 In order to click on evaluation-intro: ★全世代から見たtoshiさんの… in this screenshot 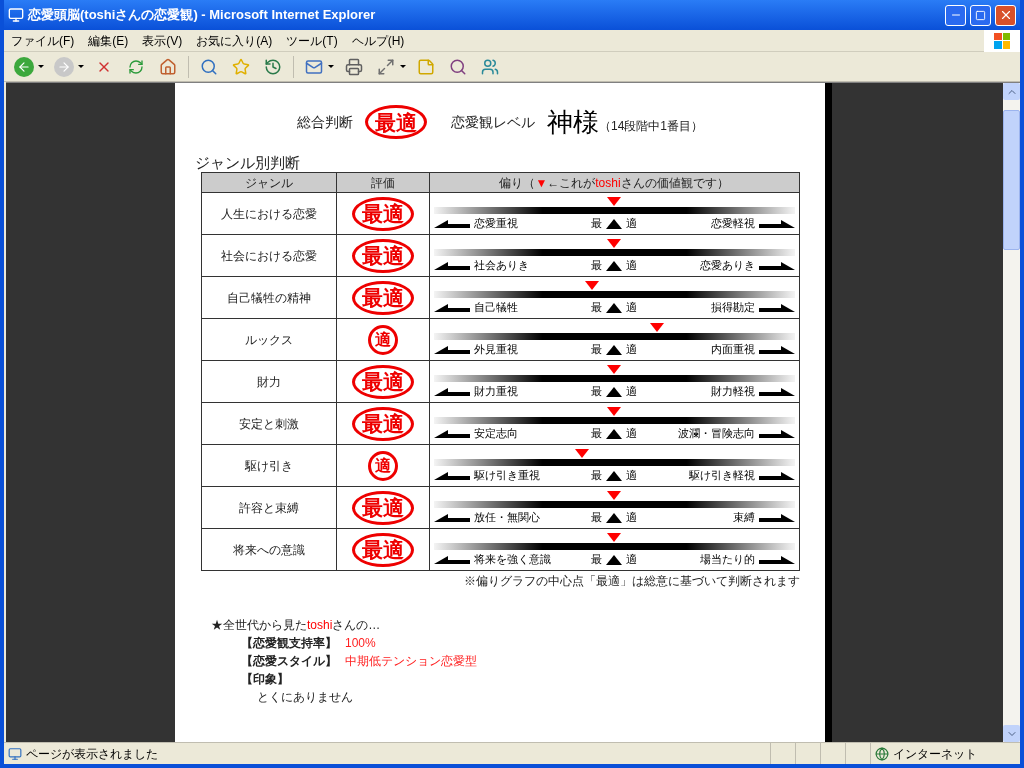, I will do `click(296, 625)`.